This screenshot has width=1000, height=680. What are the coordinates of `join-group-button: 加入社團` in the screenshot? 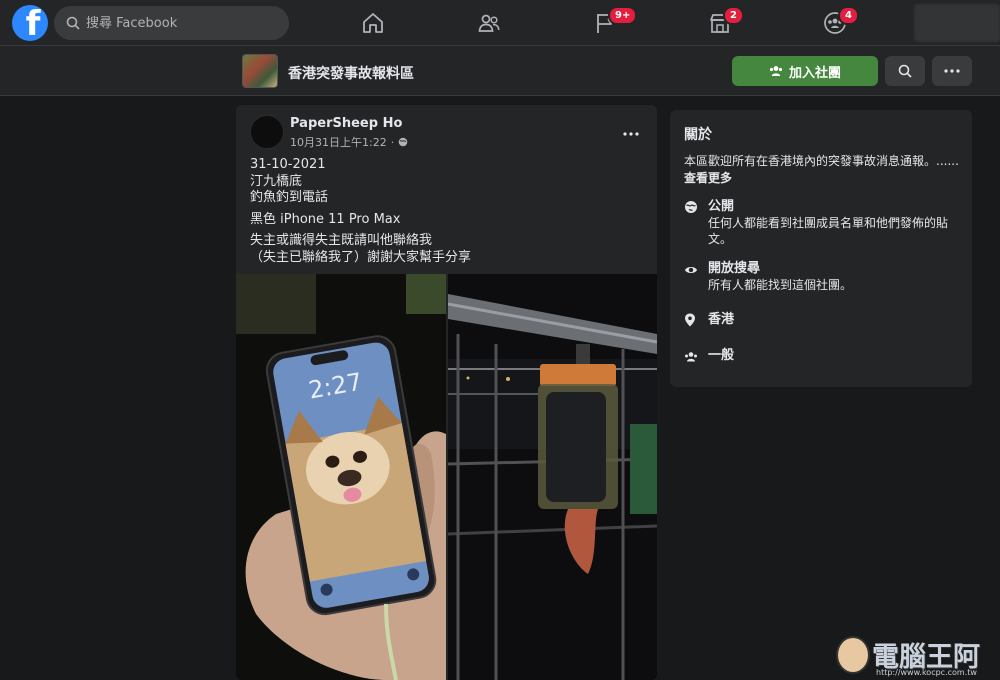 It's located at (805, 71).